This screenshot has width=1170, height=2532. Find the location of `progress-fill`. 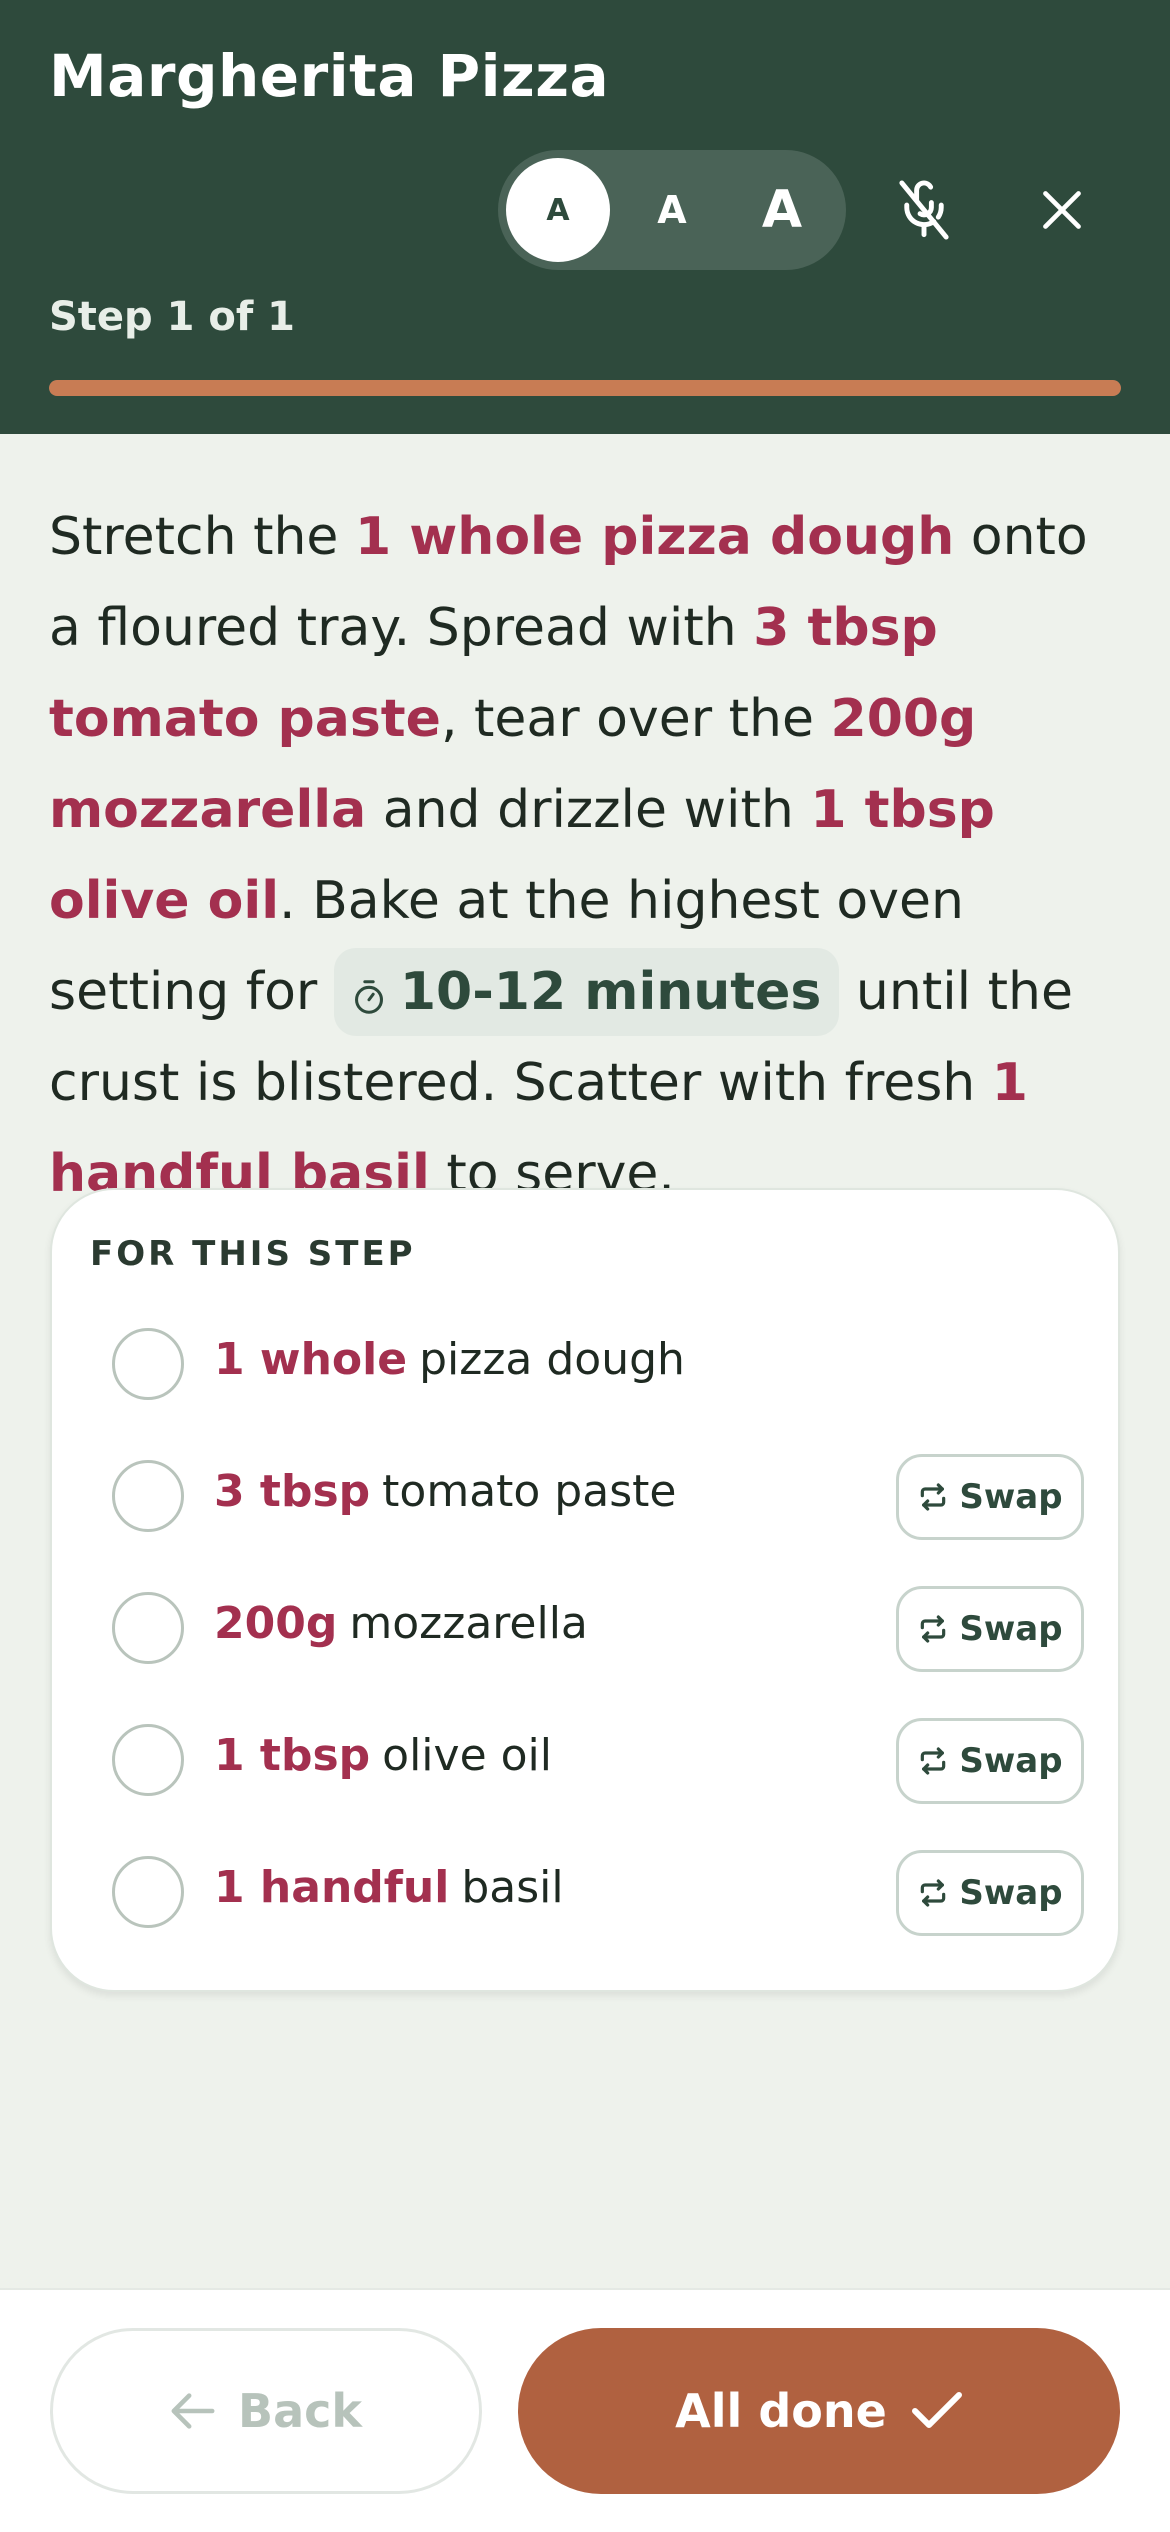

progress-fill is located at coordinates (585, 388).